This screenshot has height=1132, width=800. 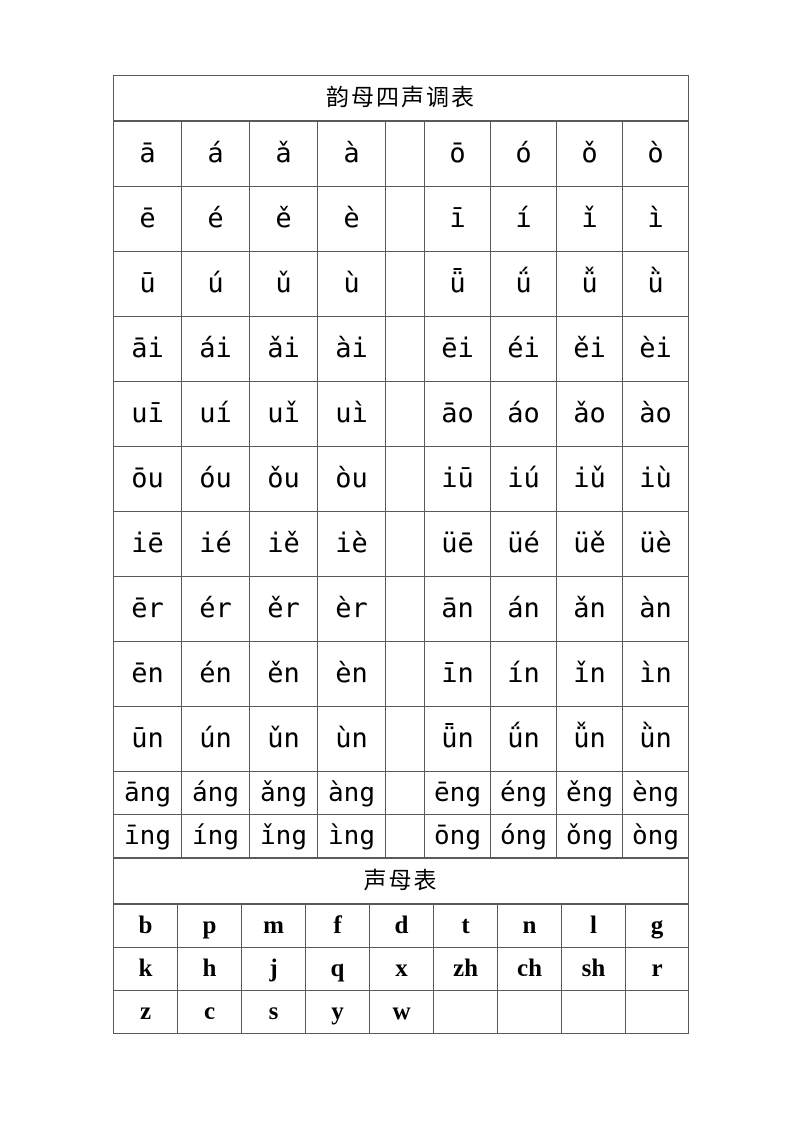 I want to click on initial-cell: g, so click(x=657, y=926).